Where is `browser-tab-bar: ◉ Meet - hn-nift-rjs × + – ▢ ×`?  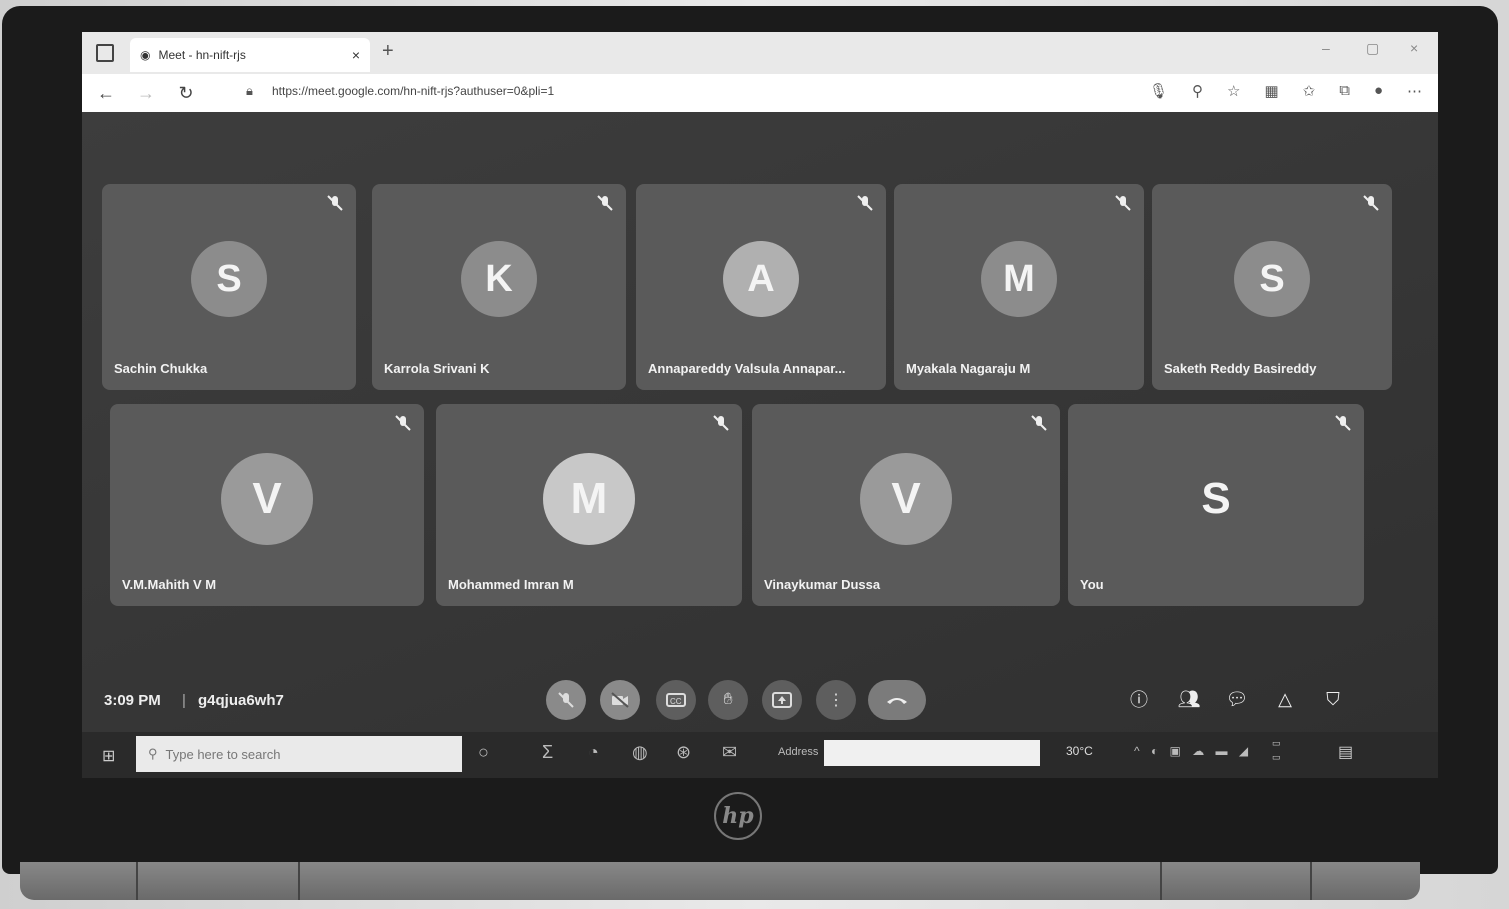 browser-tab-bar: ◉ Meet - hn-nift-rjs × + – ▢ × is located at coordinates (760, 53).